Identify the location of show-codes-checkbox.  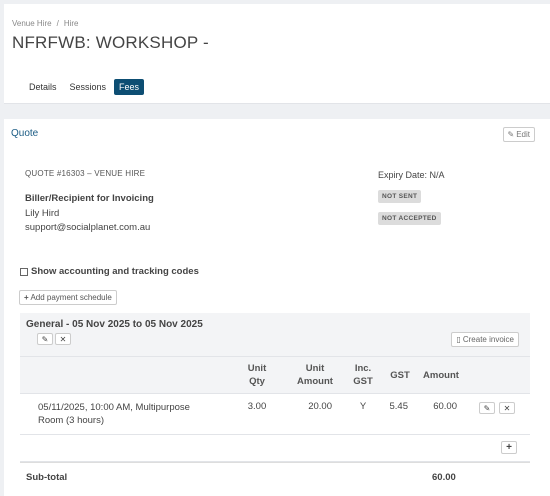
(24, 271).